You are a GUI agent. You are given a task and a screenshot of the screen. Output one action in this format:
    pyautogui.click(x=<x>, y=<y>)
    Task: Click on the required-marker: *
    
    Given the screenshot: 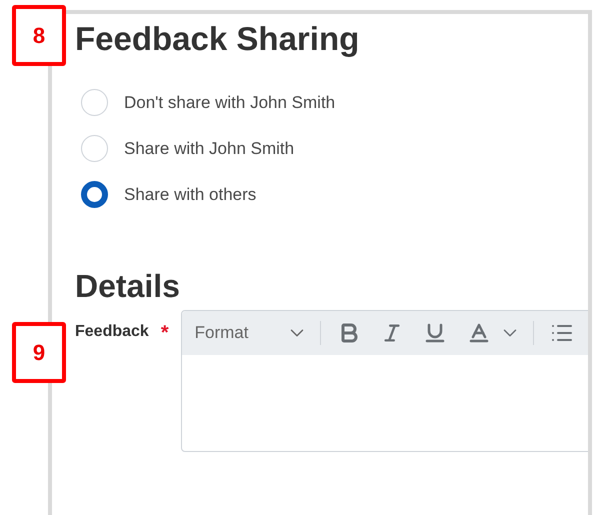 What is the action you would take?
    pyautogui.click(x=164, y=333)
    